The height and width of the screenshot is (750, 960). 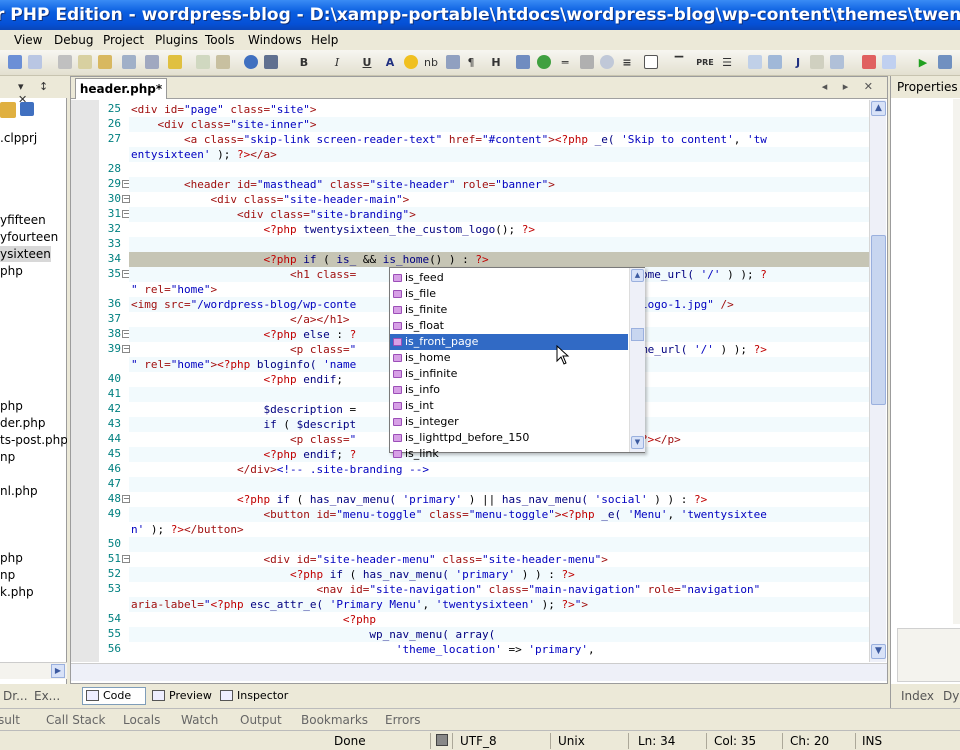 What do you see at coordinates (479, 672) in the screenshot?
I see `editor-horizontal-scrollbar` at bounding box center [479, 672].